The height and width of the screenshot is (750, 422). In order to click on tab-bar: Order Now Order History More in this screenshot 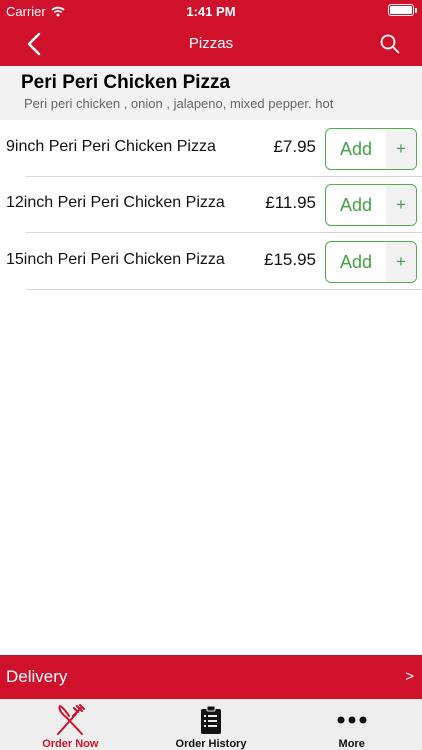, I will do `click(211, 724)`.